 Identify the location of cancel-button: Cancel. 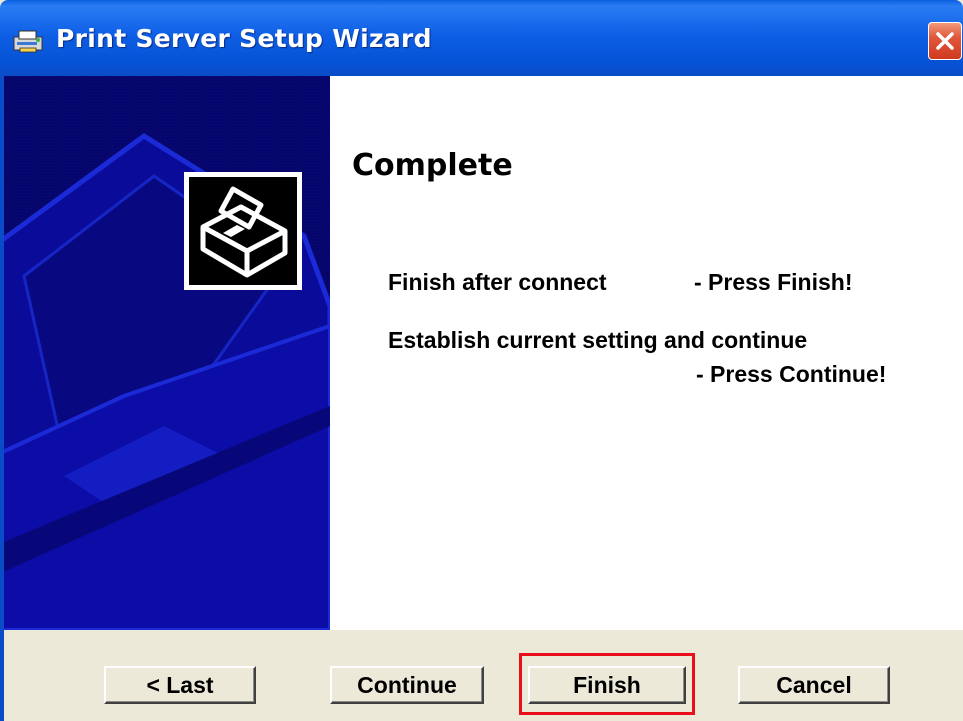
(814, 685).